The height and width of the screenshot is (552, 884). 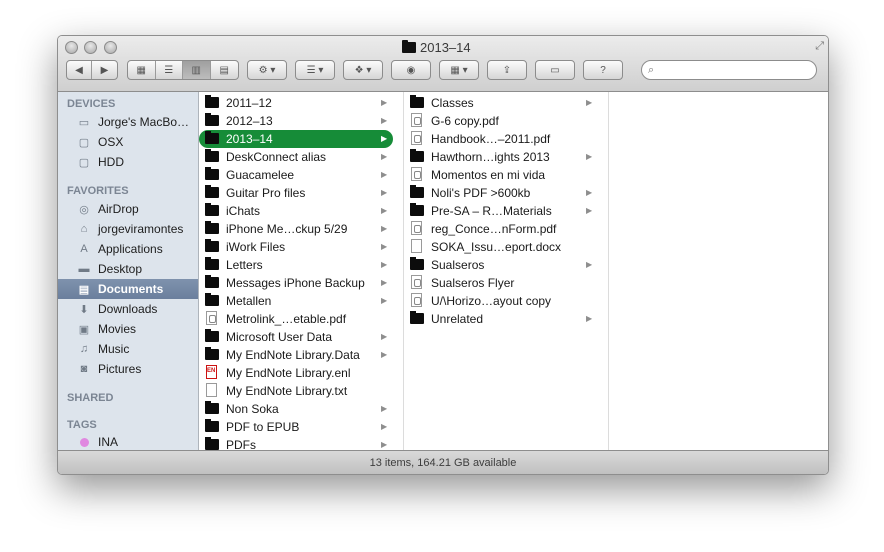 What do you see at coordinates (501, 139) in the screenshot?
I see `list-item: Handbook…–2011.pdf` at bounding box center [501, 139].